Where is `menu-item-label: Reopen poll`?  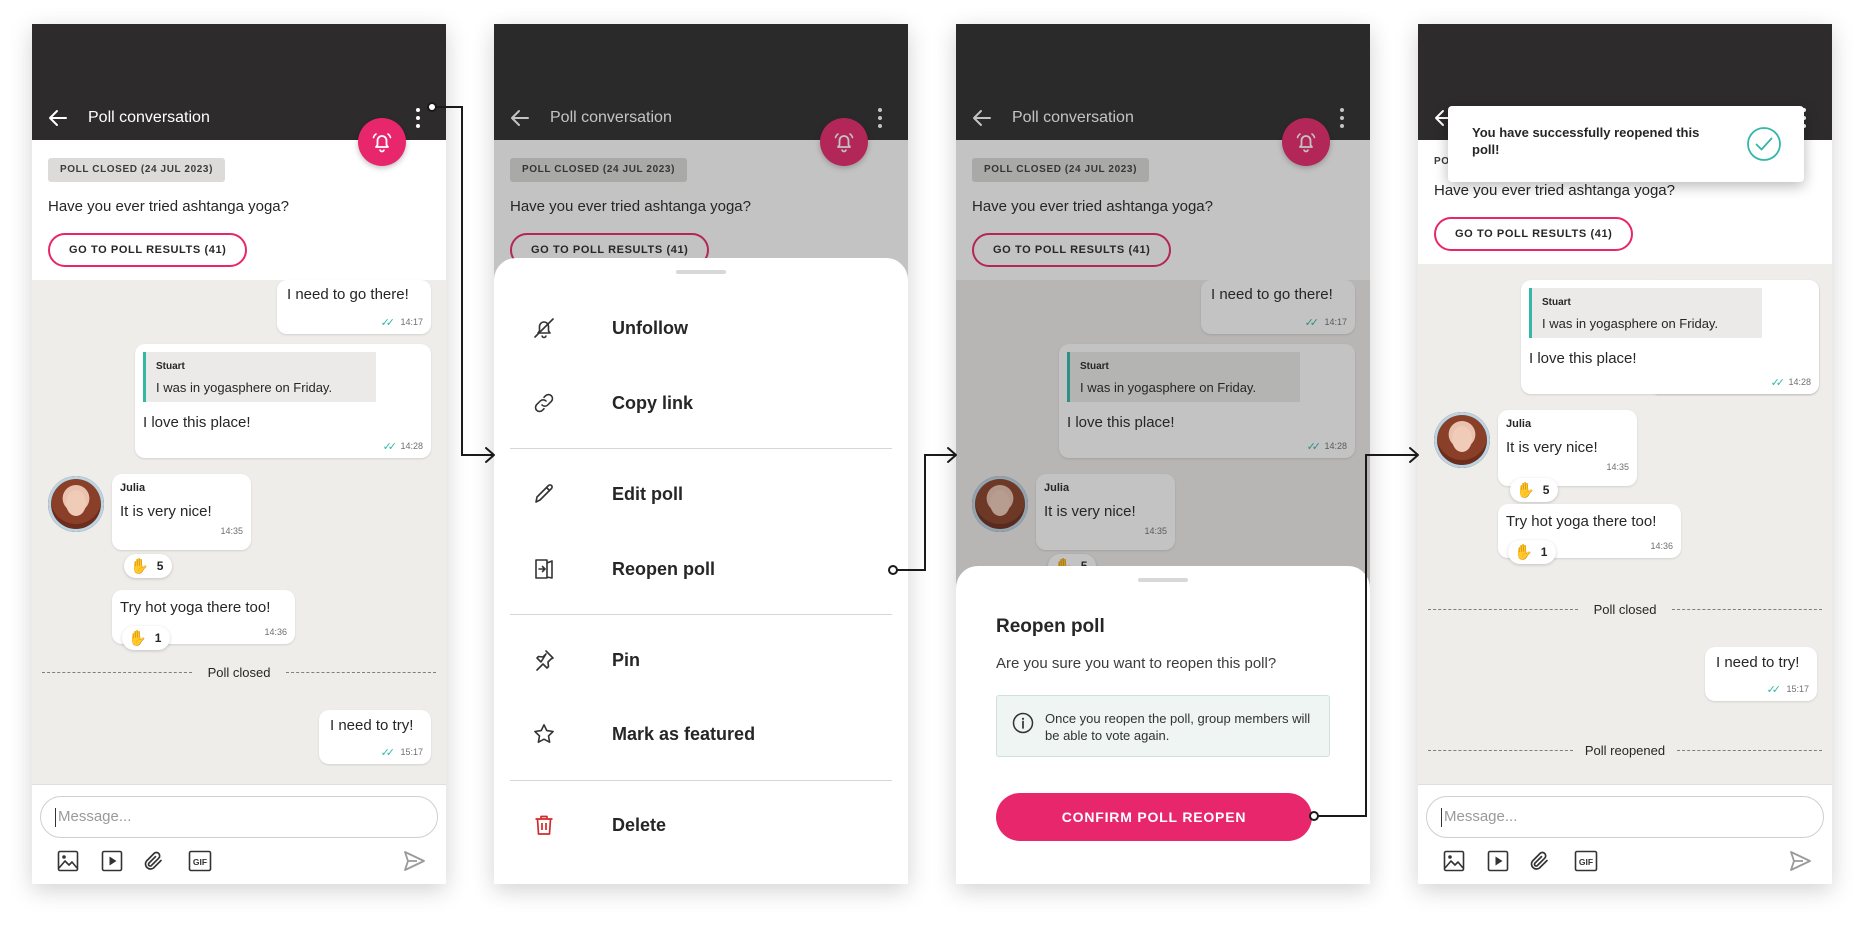 menu-item-label: Reopen poll is located at coordinates (663, 569).